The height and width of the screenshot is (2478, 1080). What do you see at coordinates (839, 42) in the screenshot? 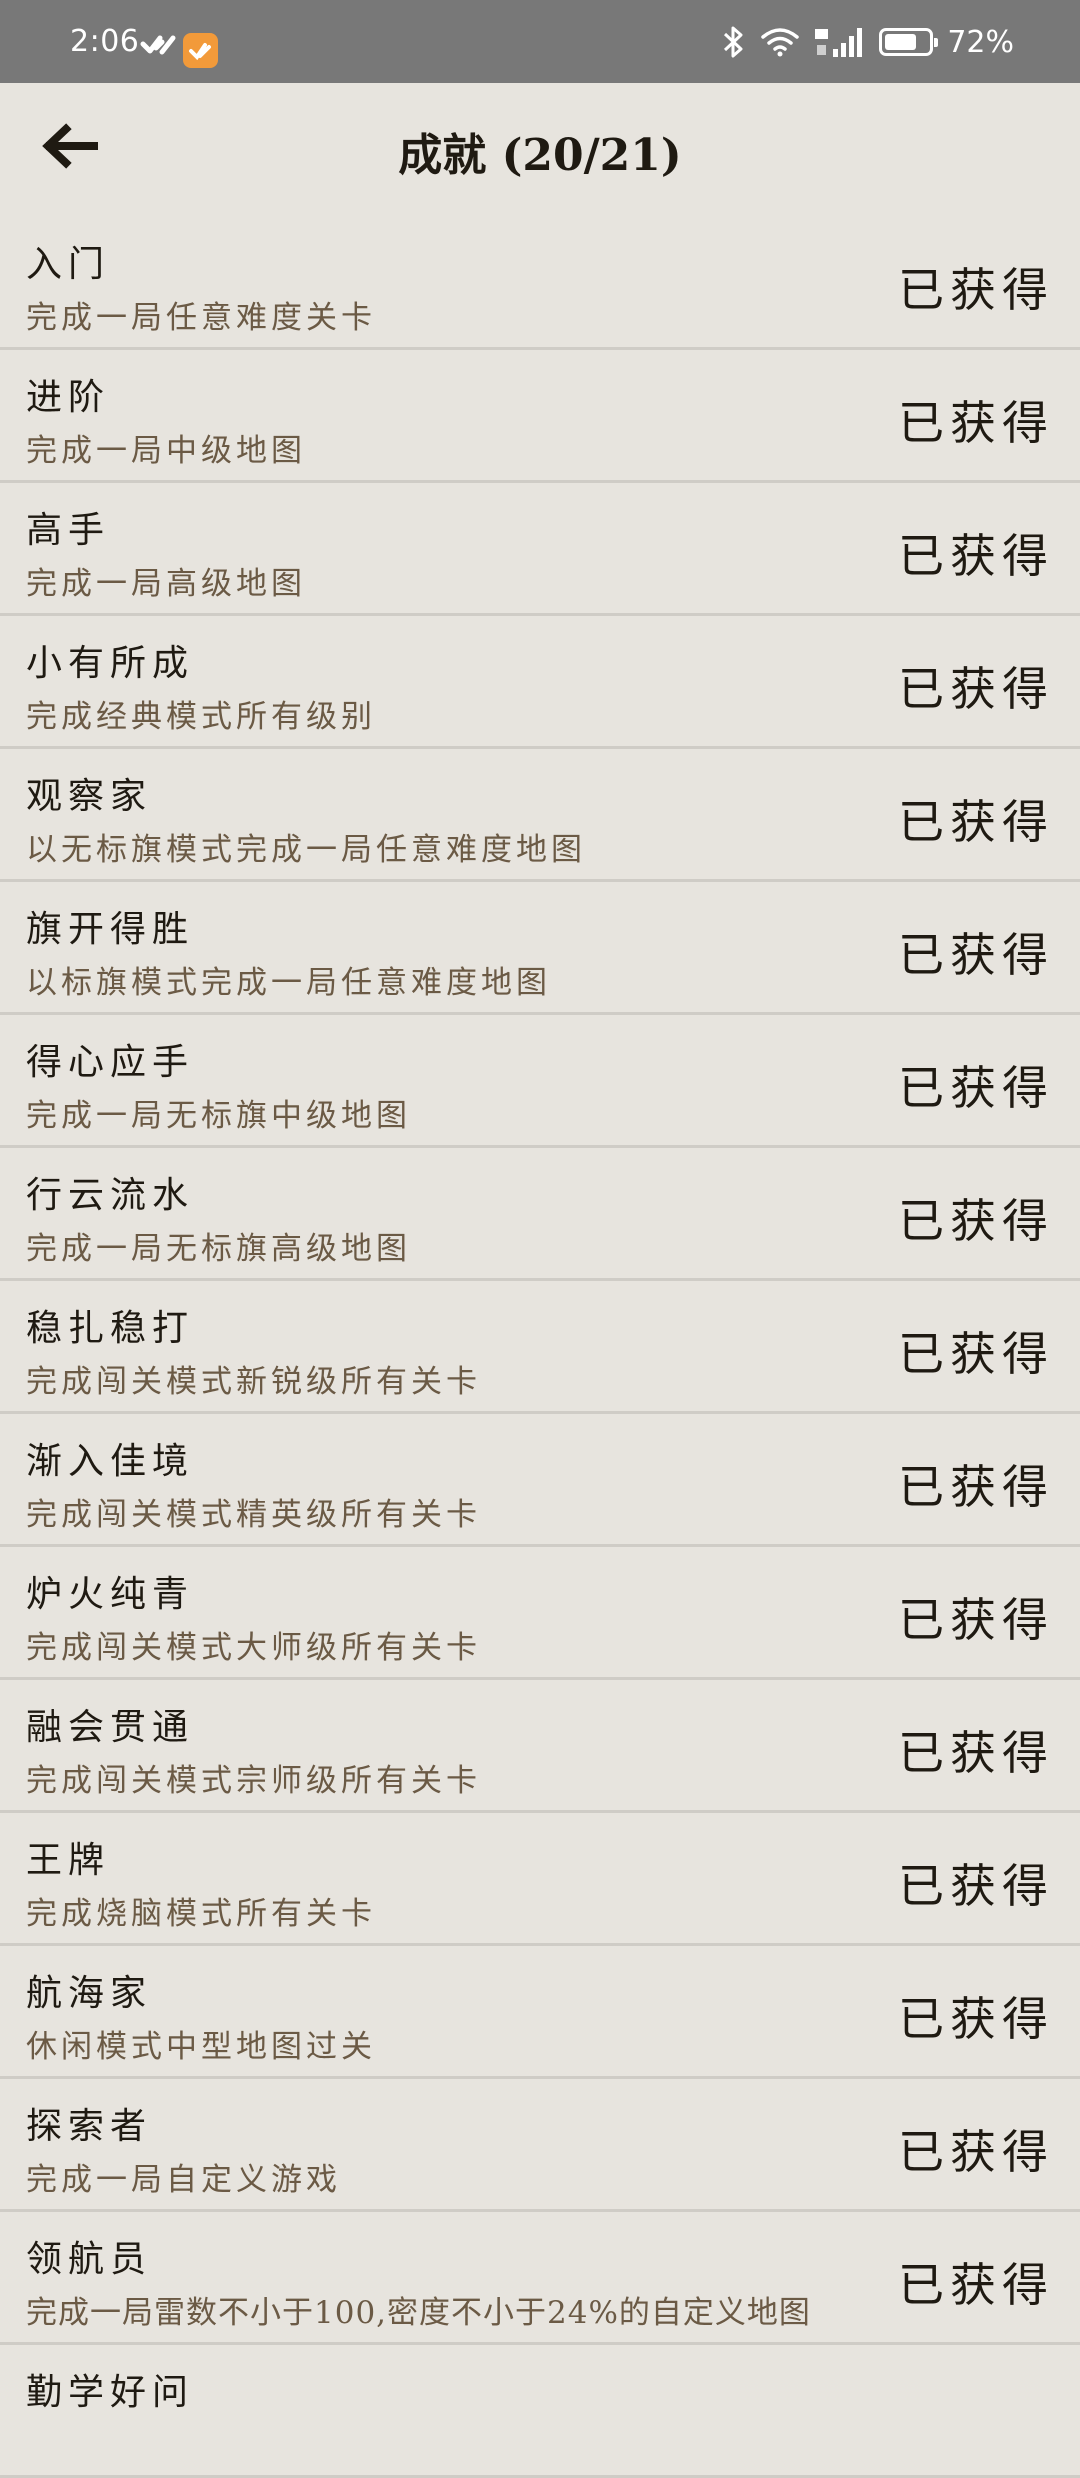
I see `cellular-signal-icon` at bounding box center [839, 42].